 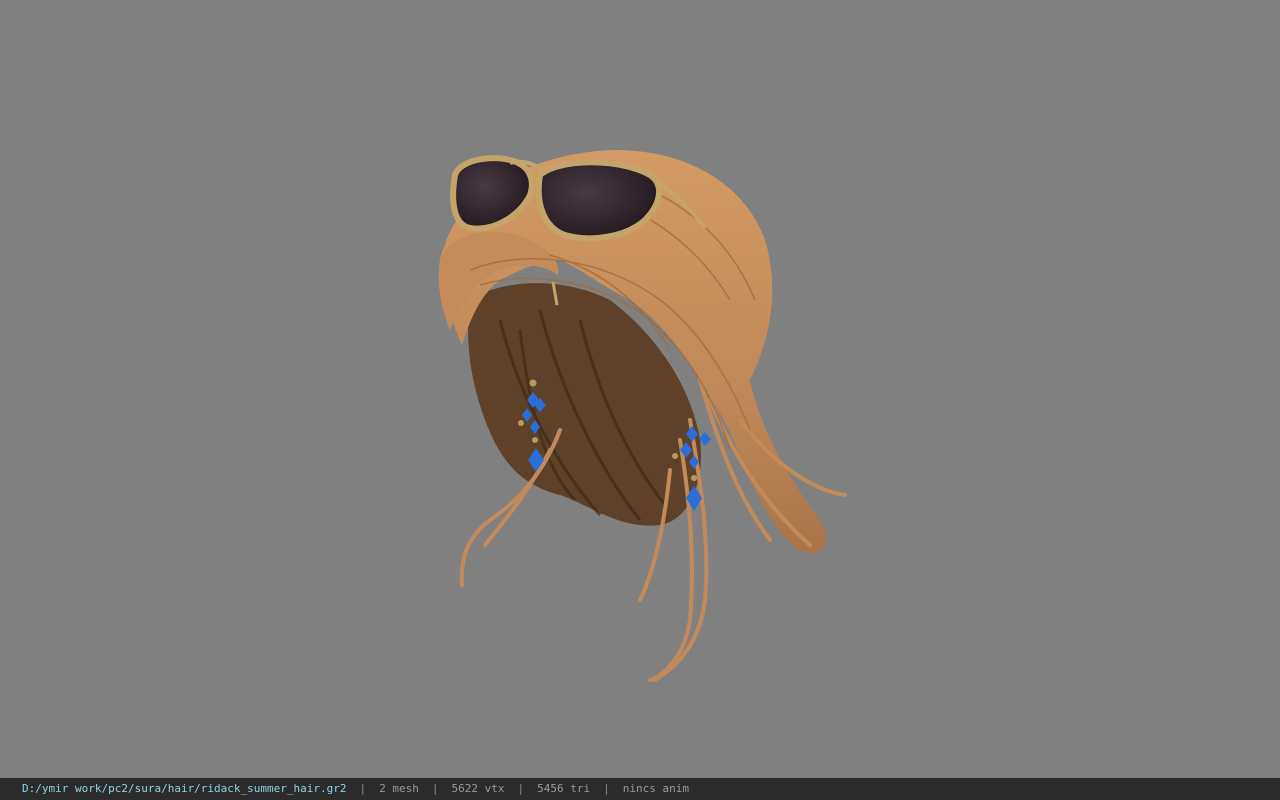 I want to click on triangle-count: 5456 tri, so click(x=564, y=788).